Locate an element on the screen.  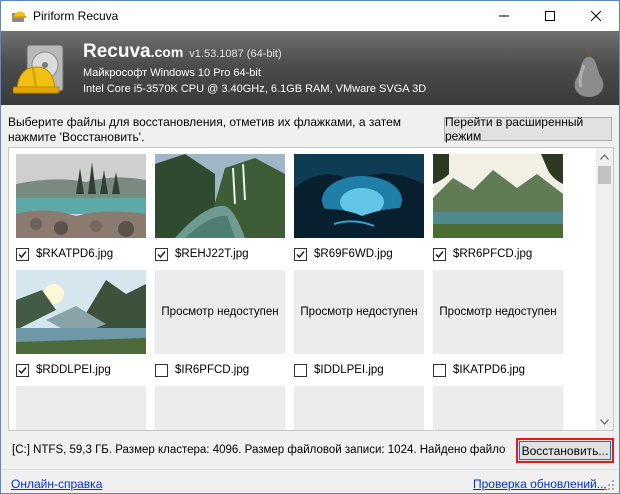
version-label: v1.53.1087 (64-bit) is located at coordinates (235, 54).